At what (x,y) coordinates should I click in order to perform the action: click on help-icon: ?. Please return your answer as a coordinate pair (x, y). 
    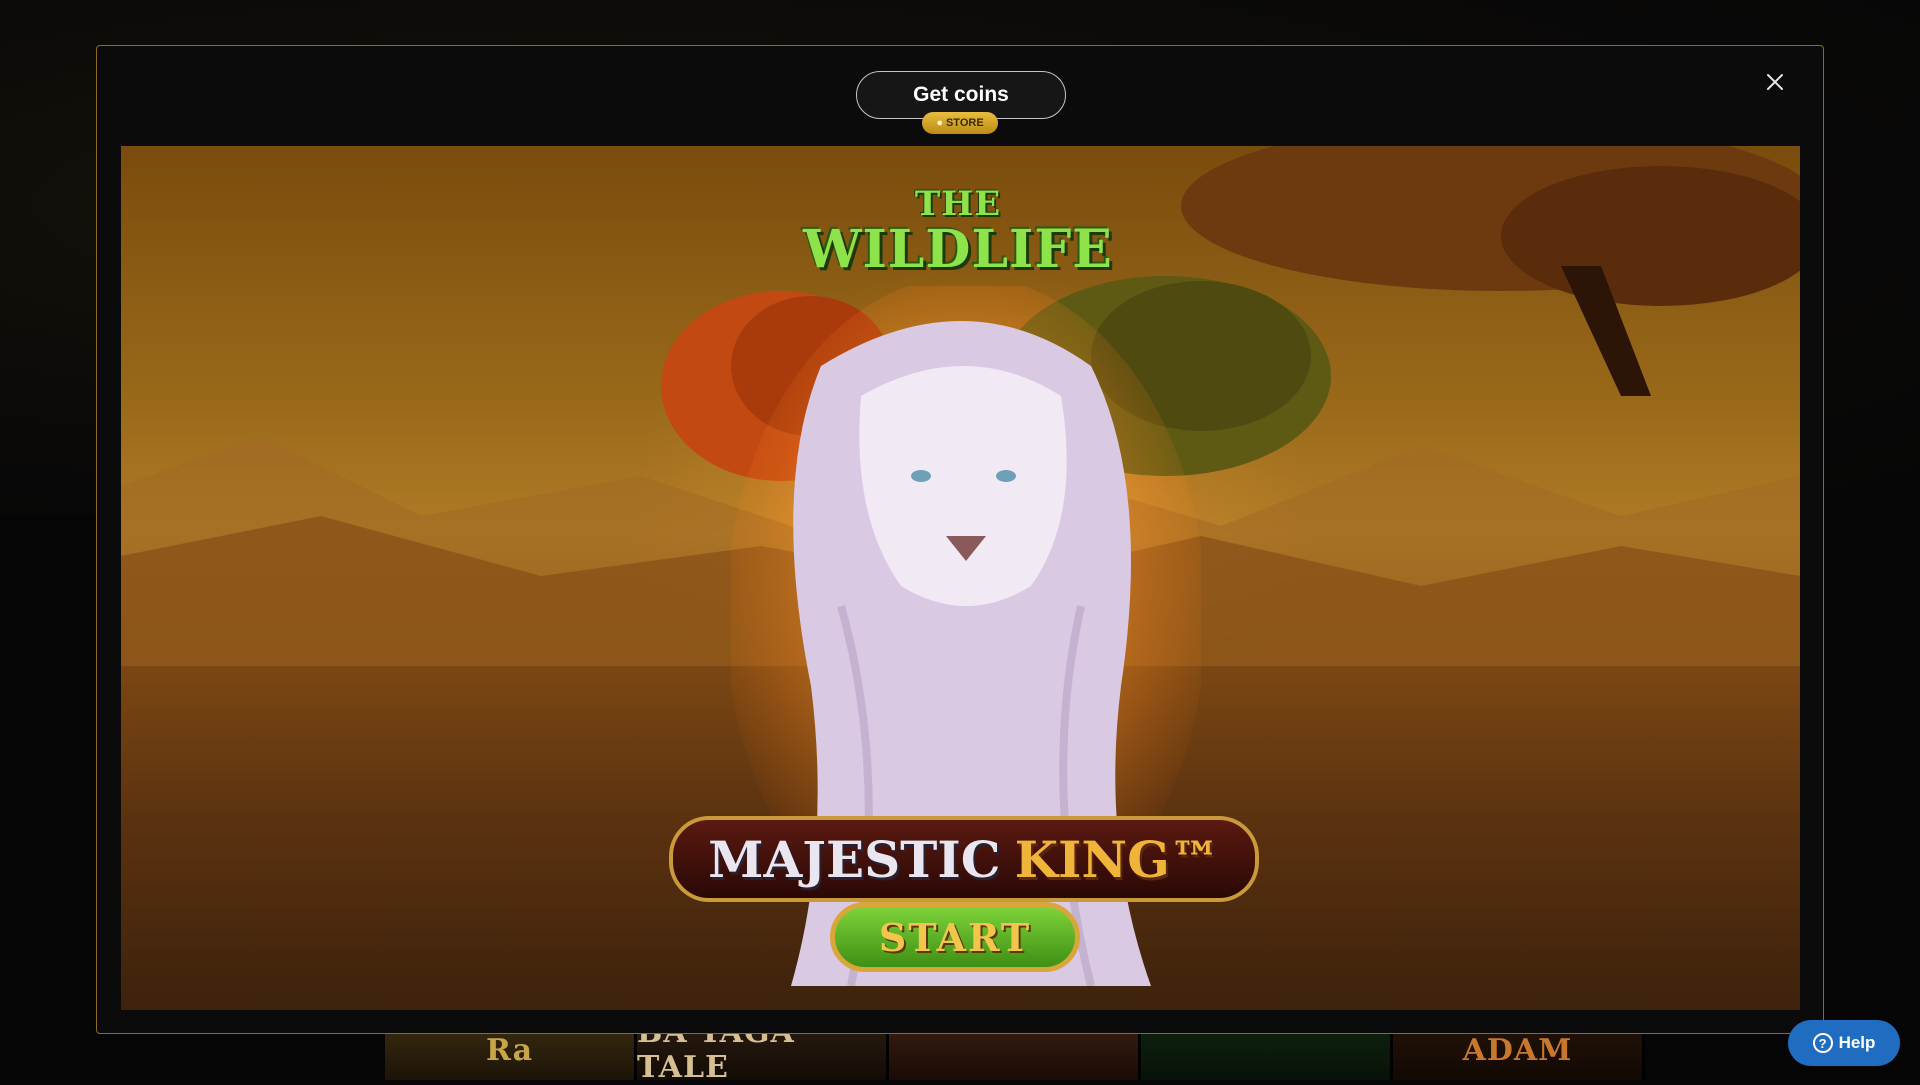
    Looking at the image, I should click on (1822, 1043).